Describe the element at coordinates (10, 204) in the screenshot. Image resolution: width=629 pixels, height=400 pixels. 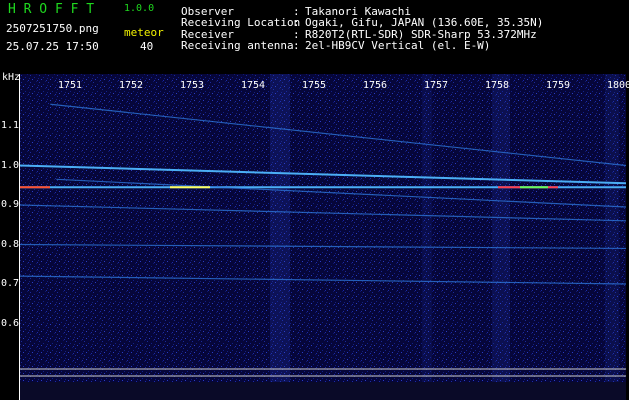
I see `y-tick-label: 0.9` at that location.